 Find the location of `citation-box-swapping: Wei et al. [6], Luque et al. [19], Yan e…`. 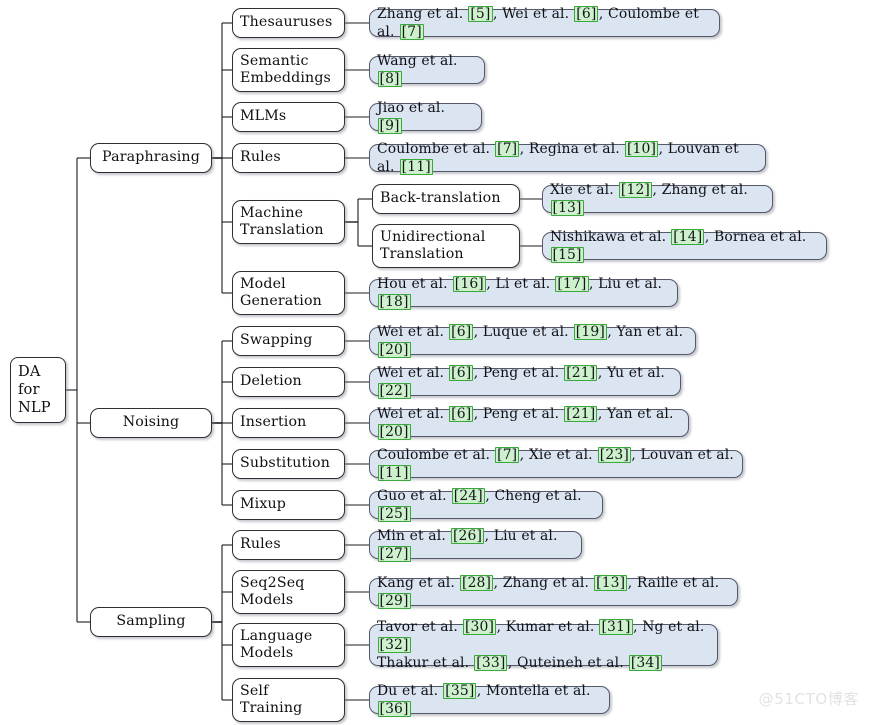

citation-box-swapping: Wei et al. [6], Luque et al. [19], Yan e… is located at coordinates (532, 341).